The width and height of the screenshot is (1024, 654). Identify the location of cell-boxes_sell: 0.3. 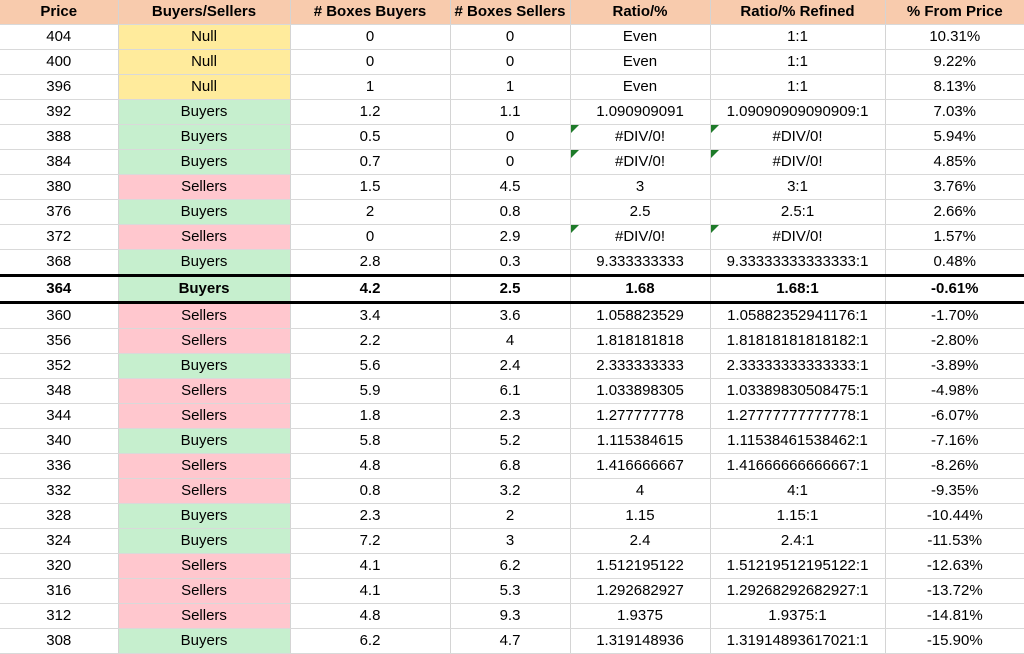
(510, 262).